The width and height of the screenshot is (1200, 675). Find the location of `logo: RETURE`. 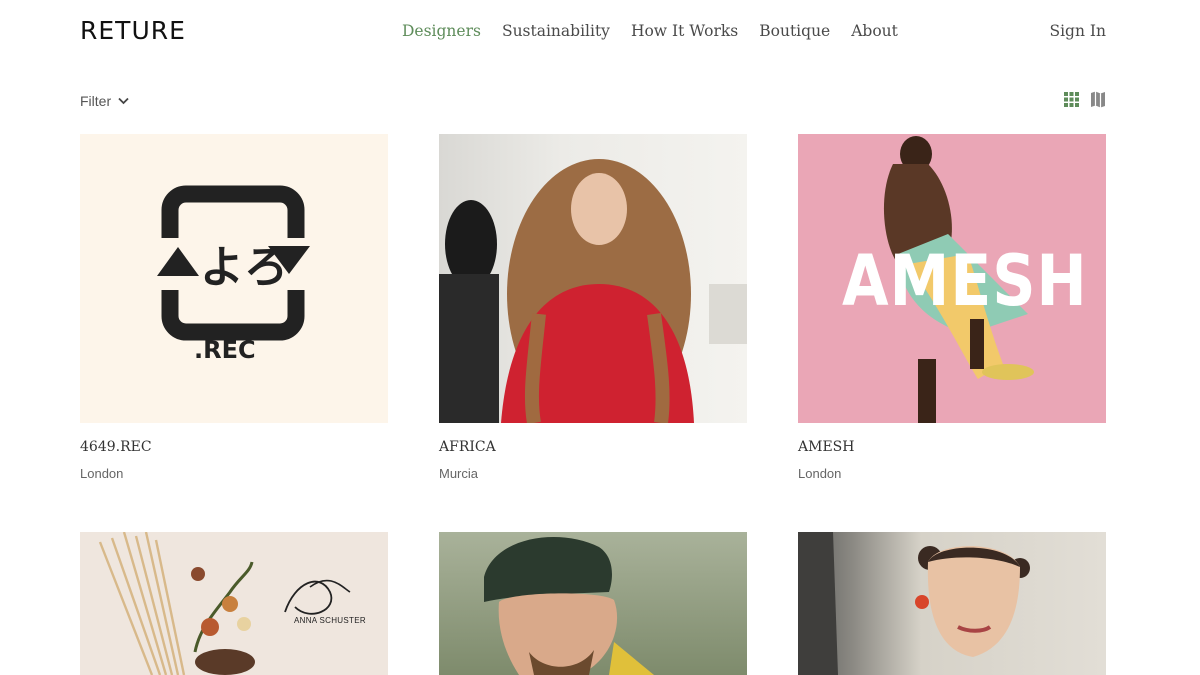

logo: RETURE is located at coordinates (133, 30).